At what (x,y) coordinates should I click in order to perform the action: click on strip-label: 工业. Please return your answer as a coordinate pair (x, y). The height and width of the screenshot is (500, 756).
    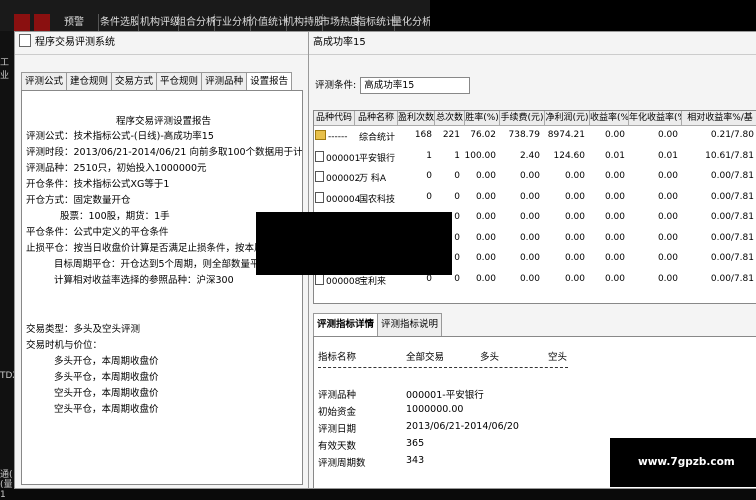
    Looking at the image, I should click on (5, 69).